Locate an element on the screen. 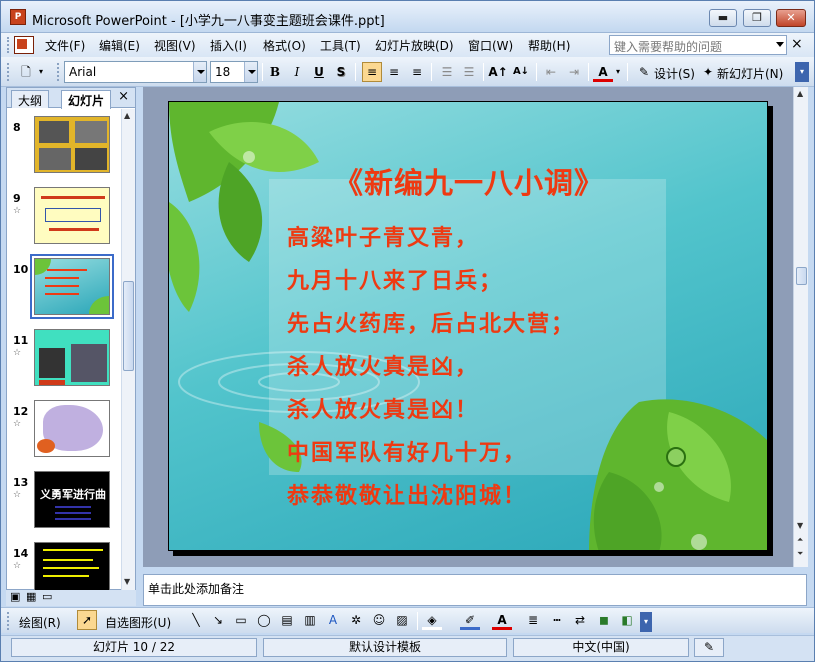 Image resolution: width=815 pixels, height=662 pixels. menu-grip is located at coordinates (8, 45).